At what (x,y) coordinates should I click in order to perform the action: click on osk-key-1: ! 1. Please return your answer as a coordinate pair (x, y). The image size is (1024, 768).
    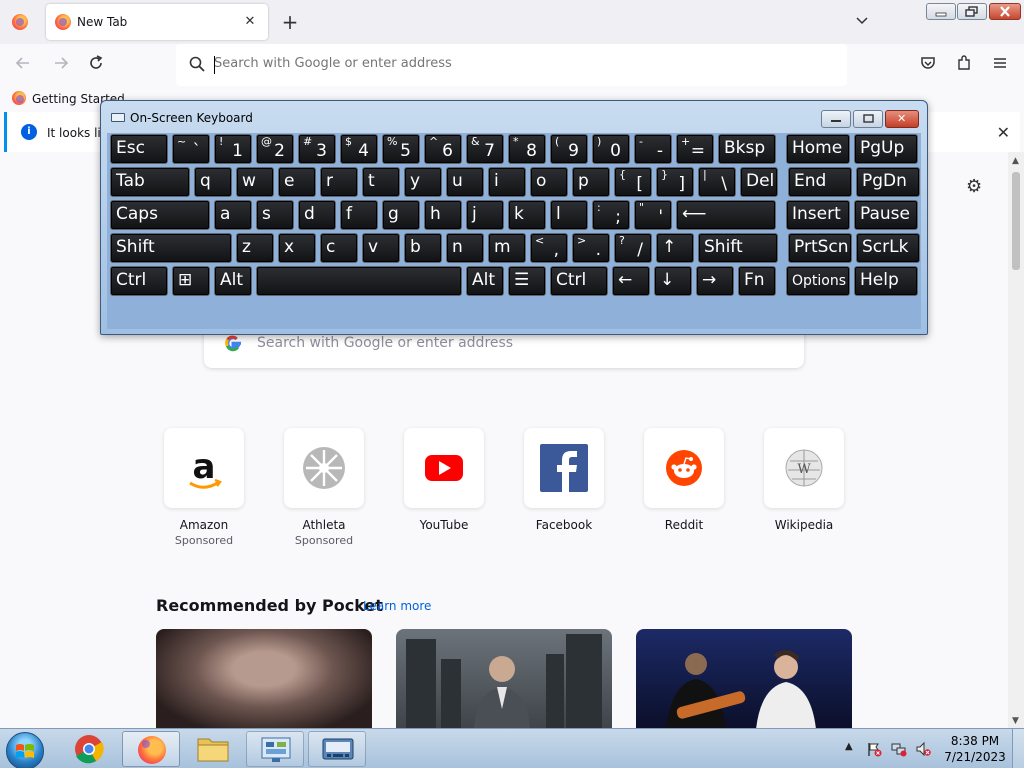
    Looking at the image, I should click on (233, 149).